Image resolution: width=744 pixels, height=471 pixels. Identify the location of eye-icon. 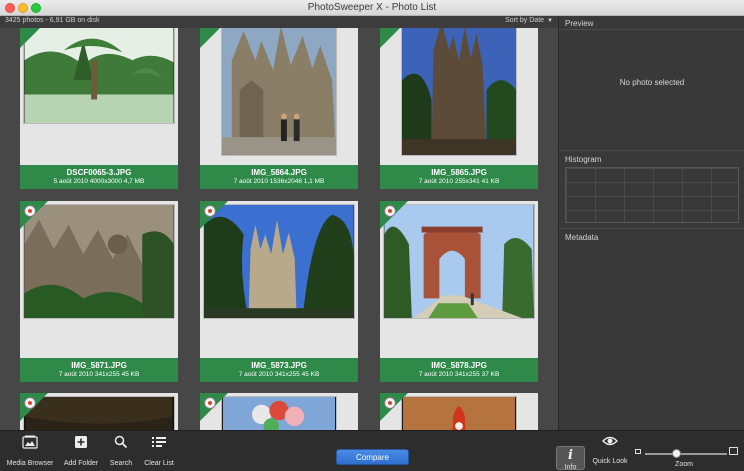
(610, 443).